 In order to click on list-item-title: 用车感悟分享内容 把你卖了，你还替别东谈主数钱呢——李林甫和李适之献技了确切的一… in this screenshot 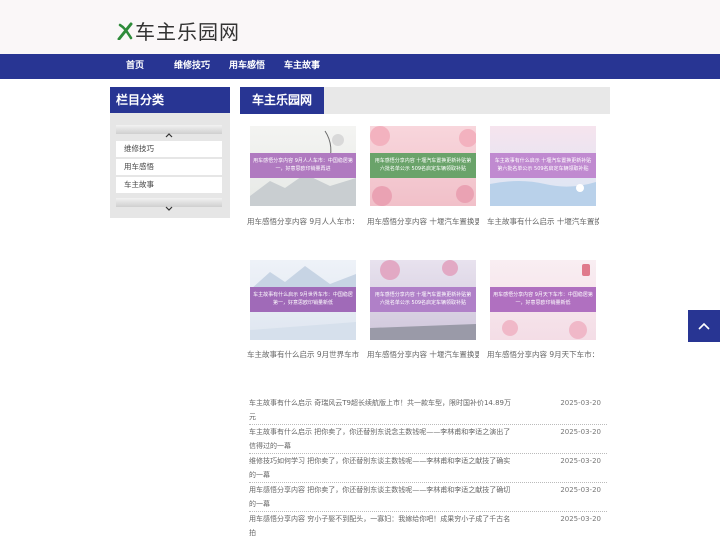, I will do `click(380, 497)`.